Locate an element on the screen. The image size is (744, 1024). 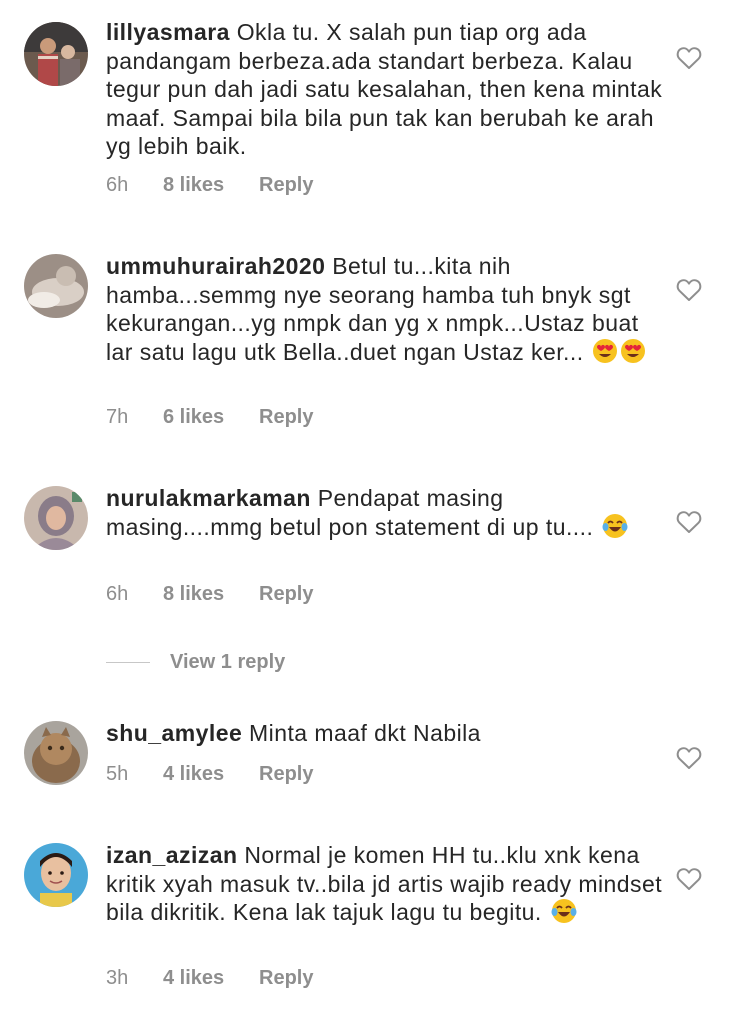
comment-body: Minta maaf dkt Nabila is located at coordinates (365, 733).